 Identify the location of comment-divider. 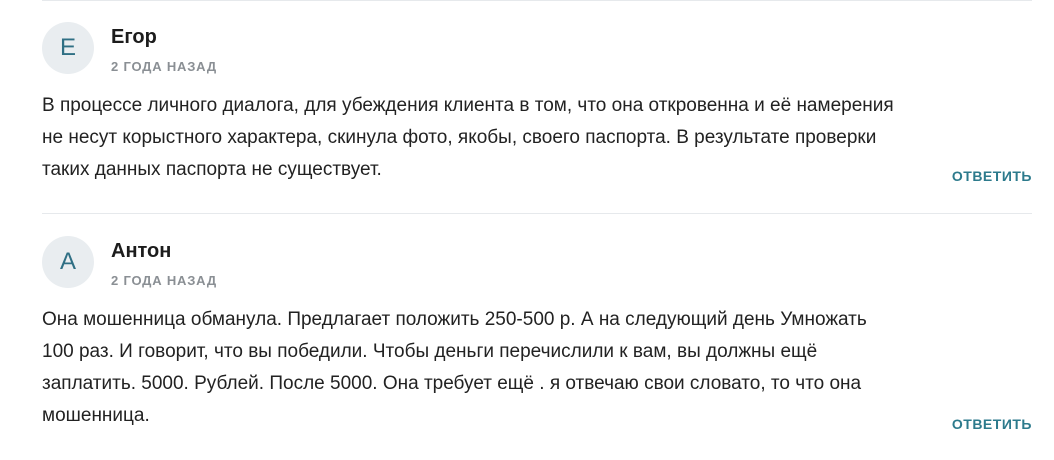
(537, 213).